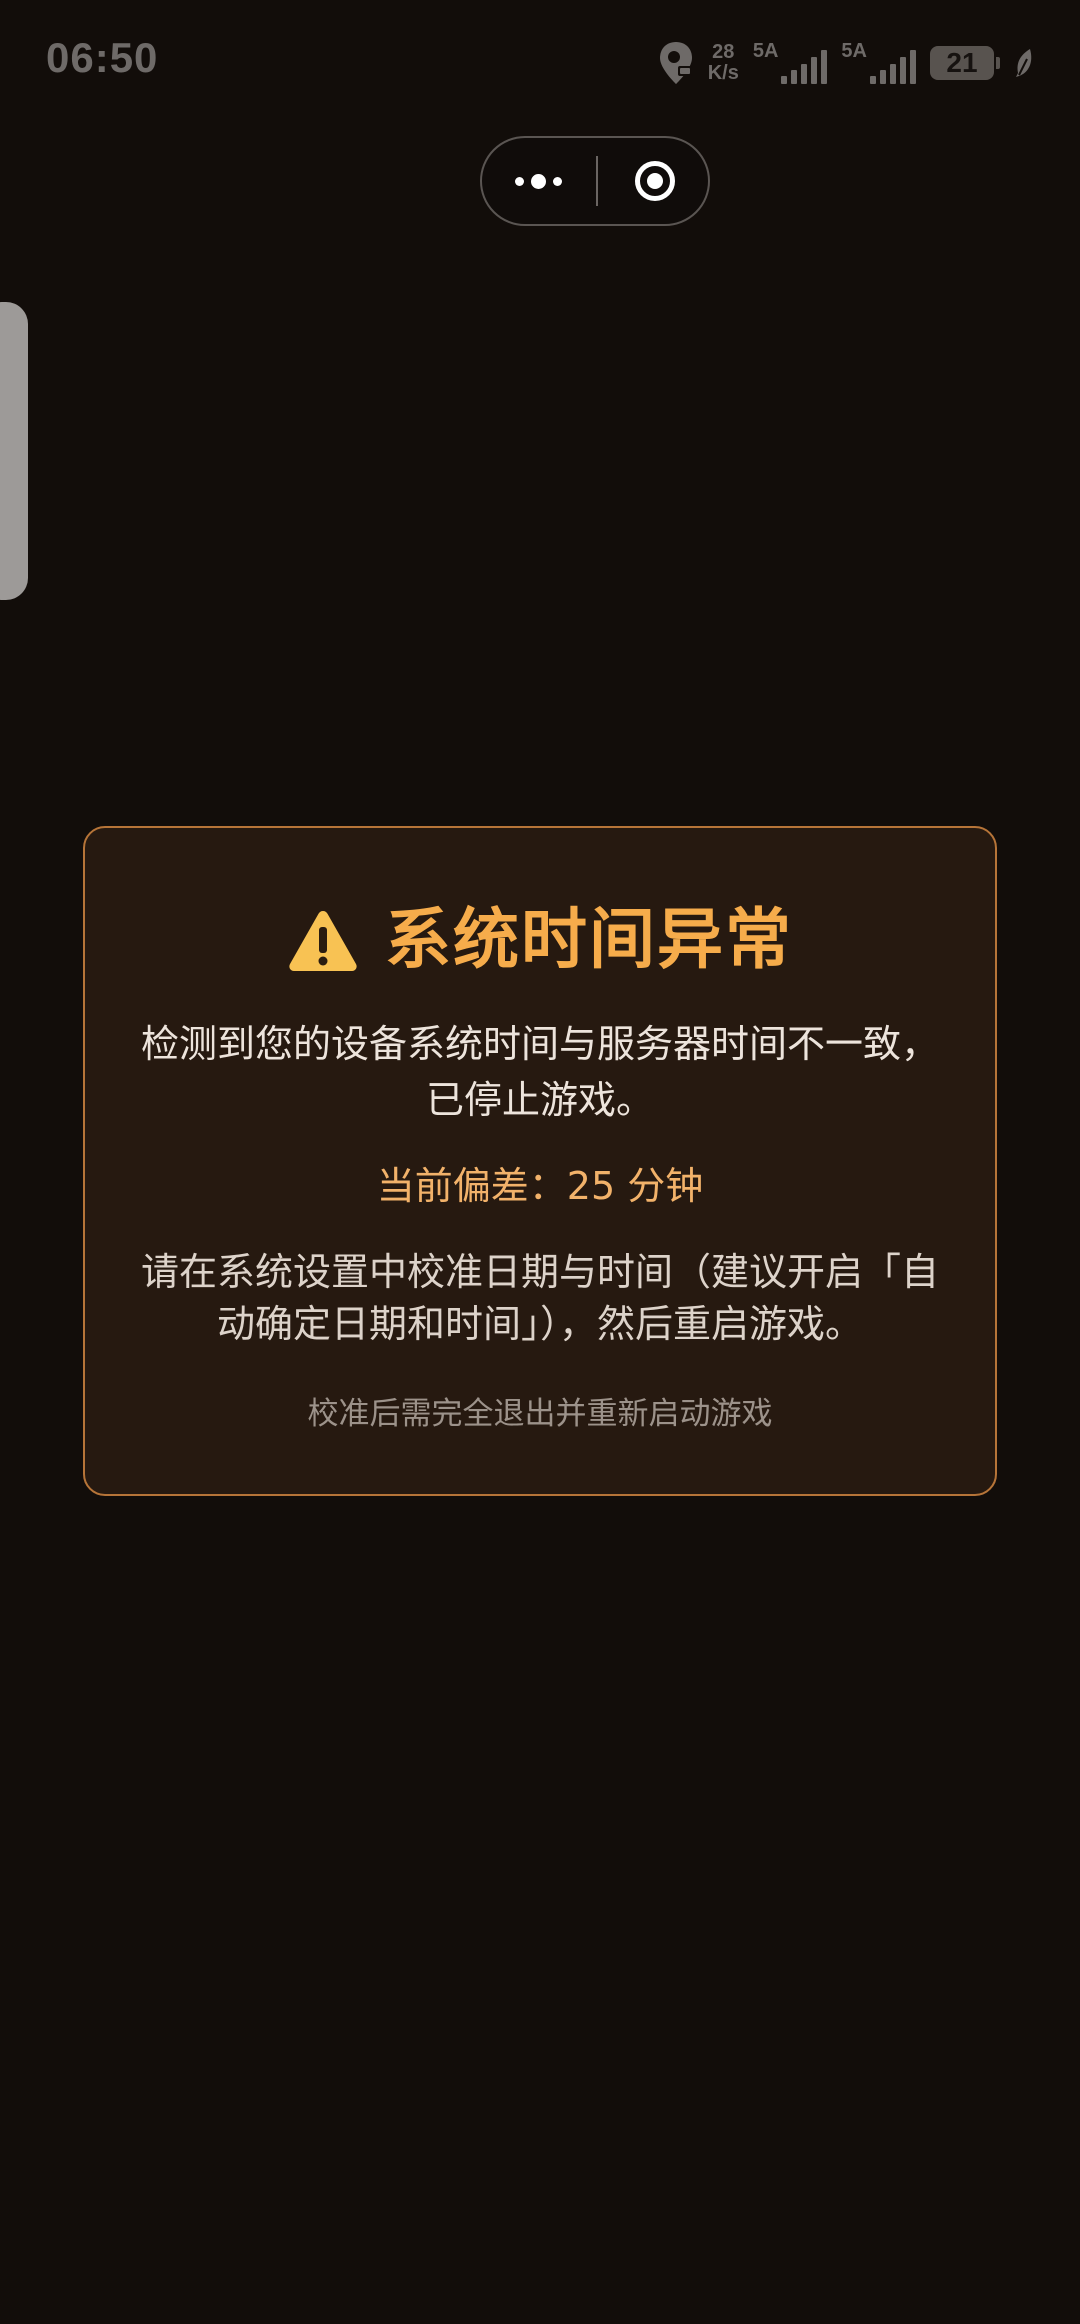 The width and height of the screenshot is (1080, 2324). Describe the element at coordinates (102, 57) in the screenshot. I see `status-time: 06:50` at that location.